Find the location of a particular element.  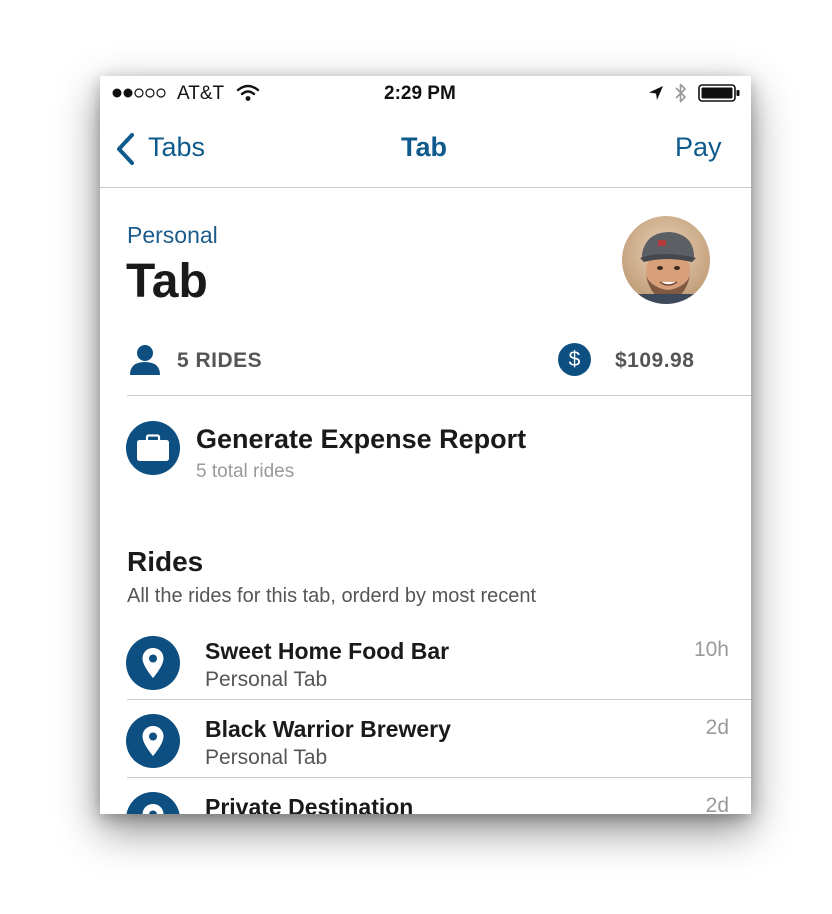

wifi-icon is located at coordinates (248, 92).